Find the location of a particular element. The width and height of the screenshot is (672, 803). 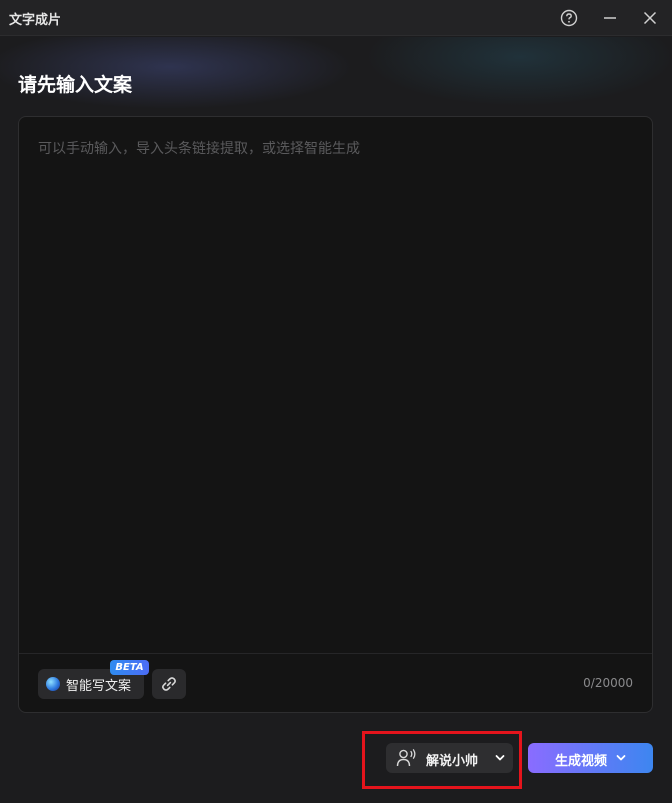

import-link-button is located at coordinates (169, 684).